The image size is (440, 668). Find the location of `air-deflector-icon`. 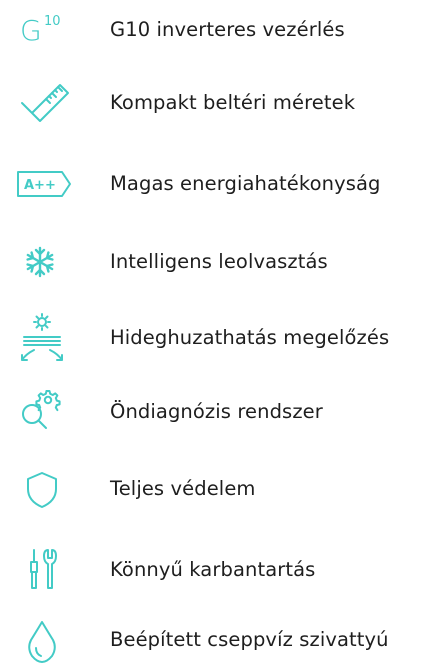

air-deflector-icon is located at coordinates (44, 338).